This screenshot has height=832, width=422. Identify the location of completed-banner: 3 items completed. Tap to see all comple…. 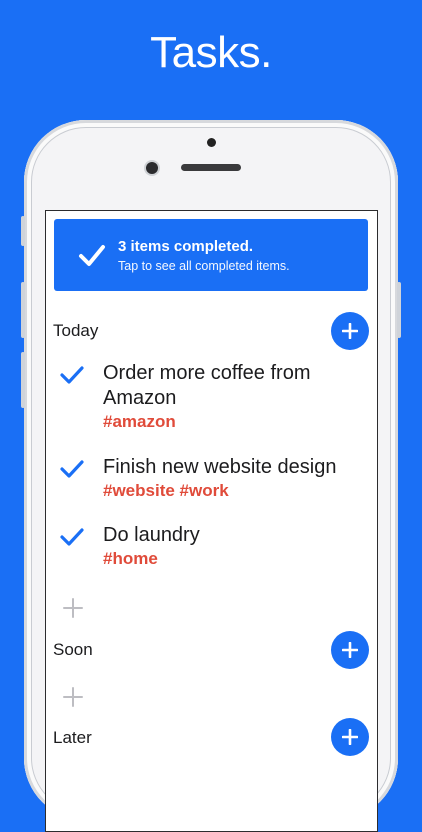
(211, 255).